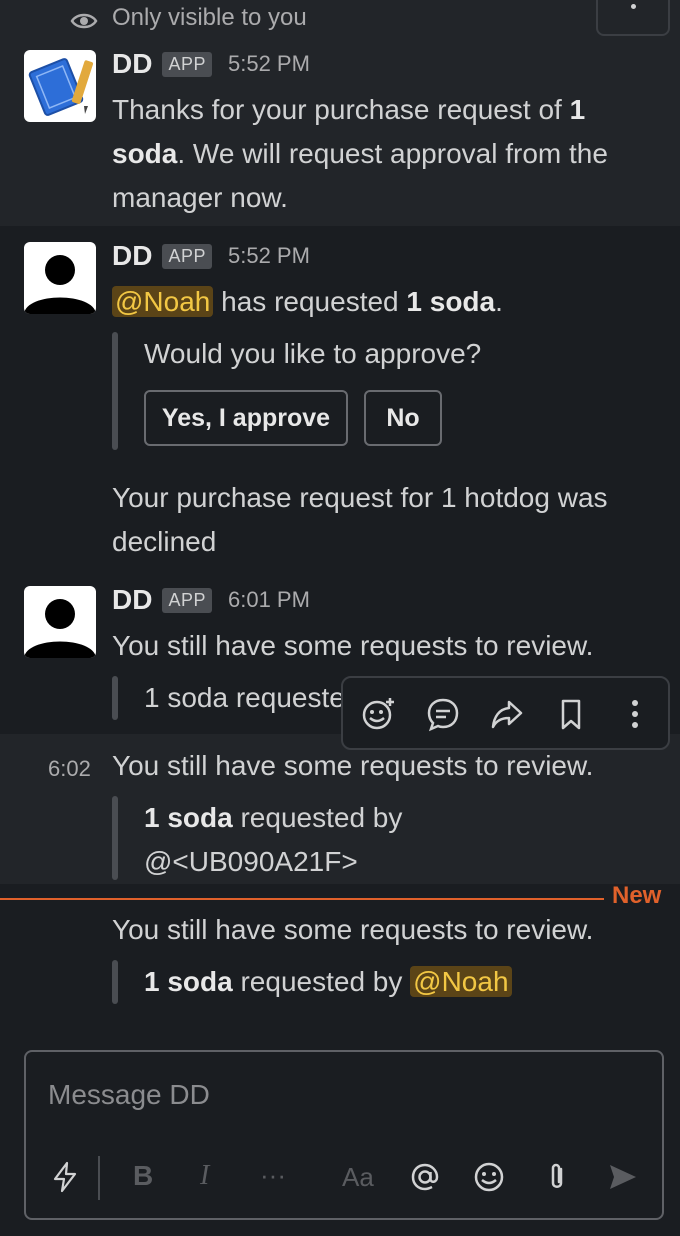  What do you see at coordinates (269, 600) in the screenshot?
I see `timestamp: 6:01 PM` at bounding box center [269, 600].